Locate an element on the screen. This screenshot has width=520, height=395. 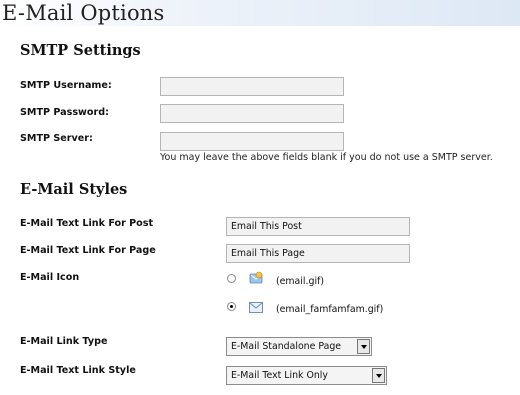
link-style-label: E-Mail Text Link Style is located at coordinates (78, 370).